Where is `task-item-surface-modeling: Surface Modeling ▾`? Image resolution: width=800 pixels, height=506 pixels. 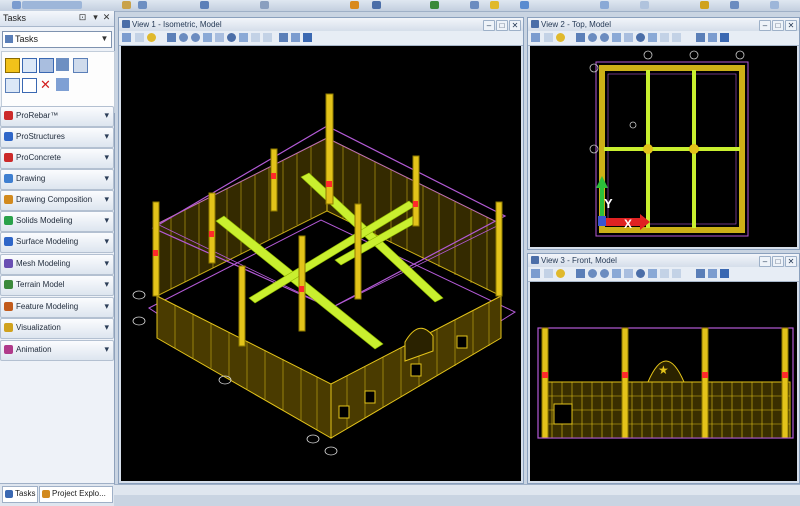
task-item-surface-modeling: Surface Modeling ▾ is located at coordinates (57, 242).